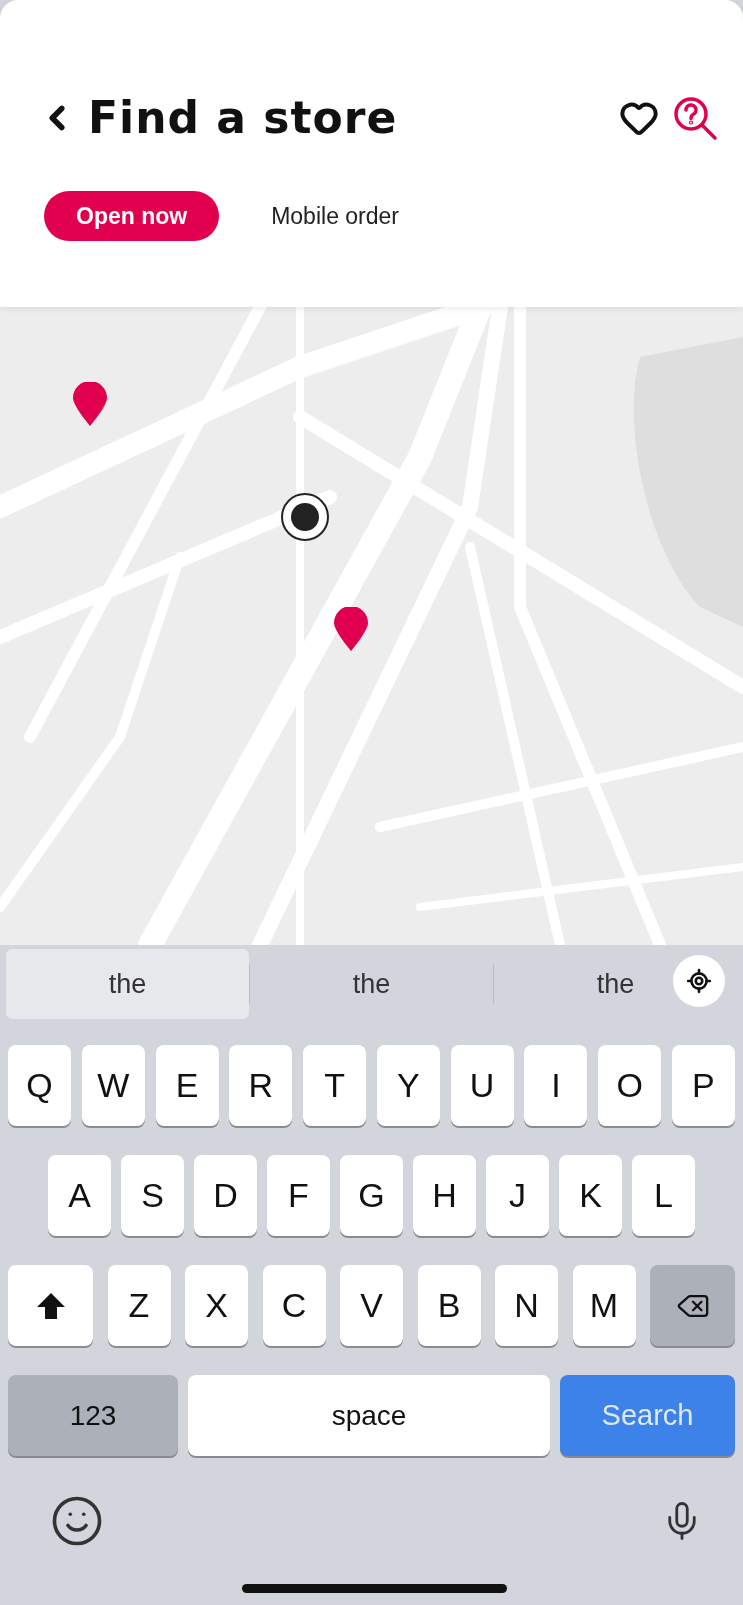 This screenshot has height=1605, width=743. Describe the element at coordinates (305, 517) in the screenshot. I see `current-location-icon` at that location.